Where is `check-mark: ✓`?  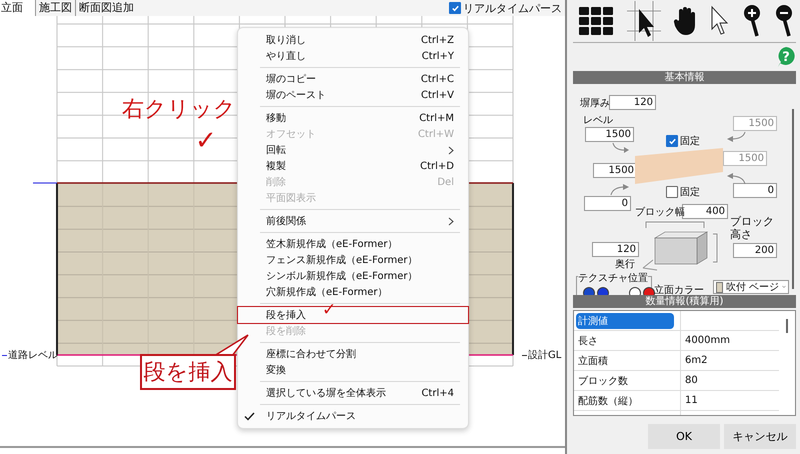
check-mark: ✓ is located at coordinates (206, 141).